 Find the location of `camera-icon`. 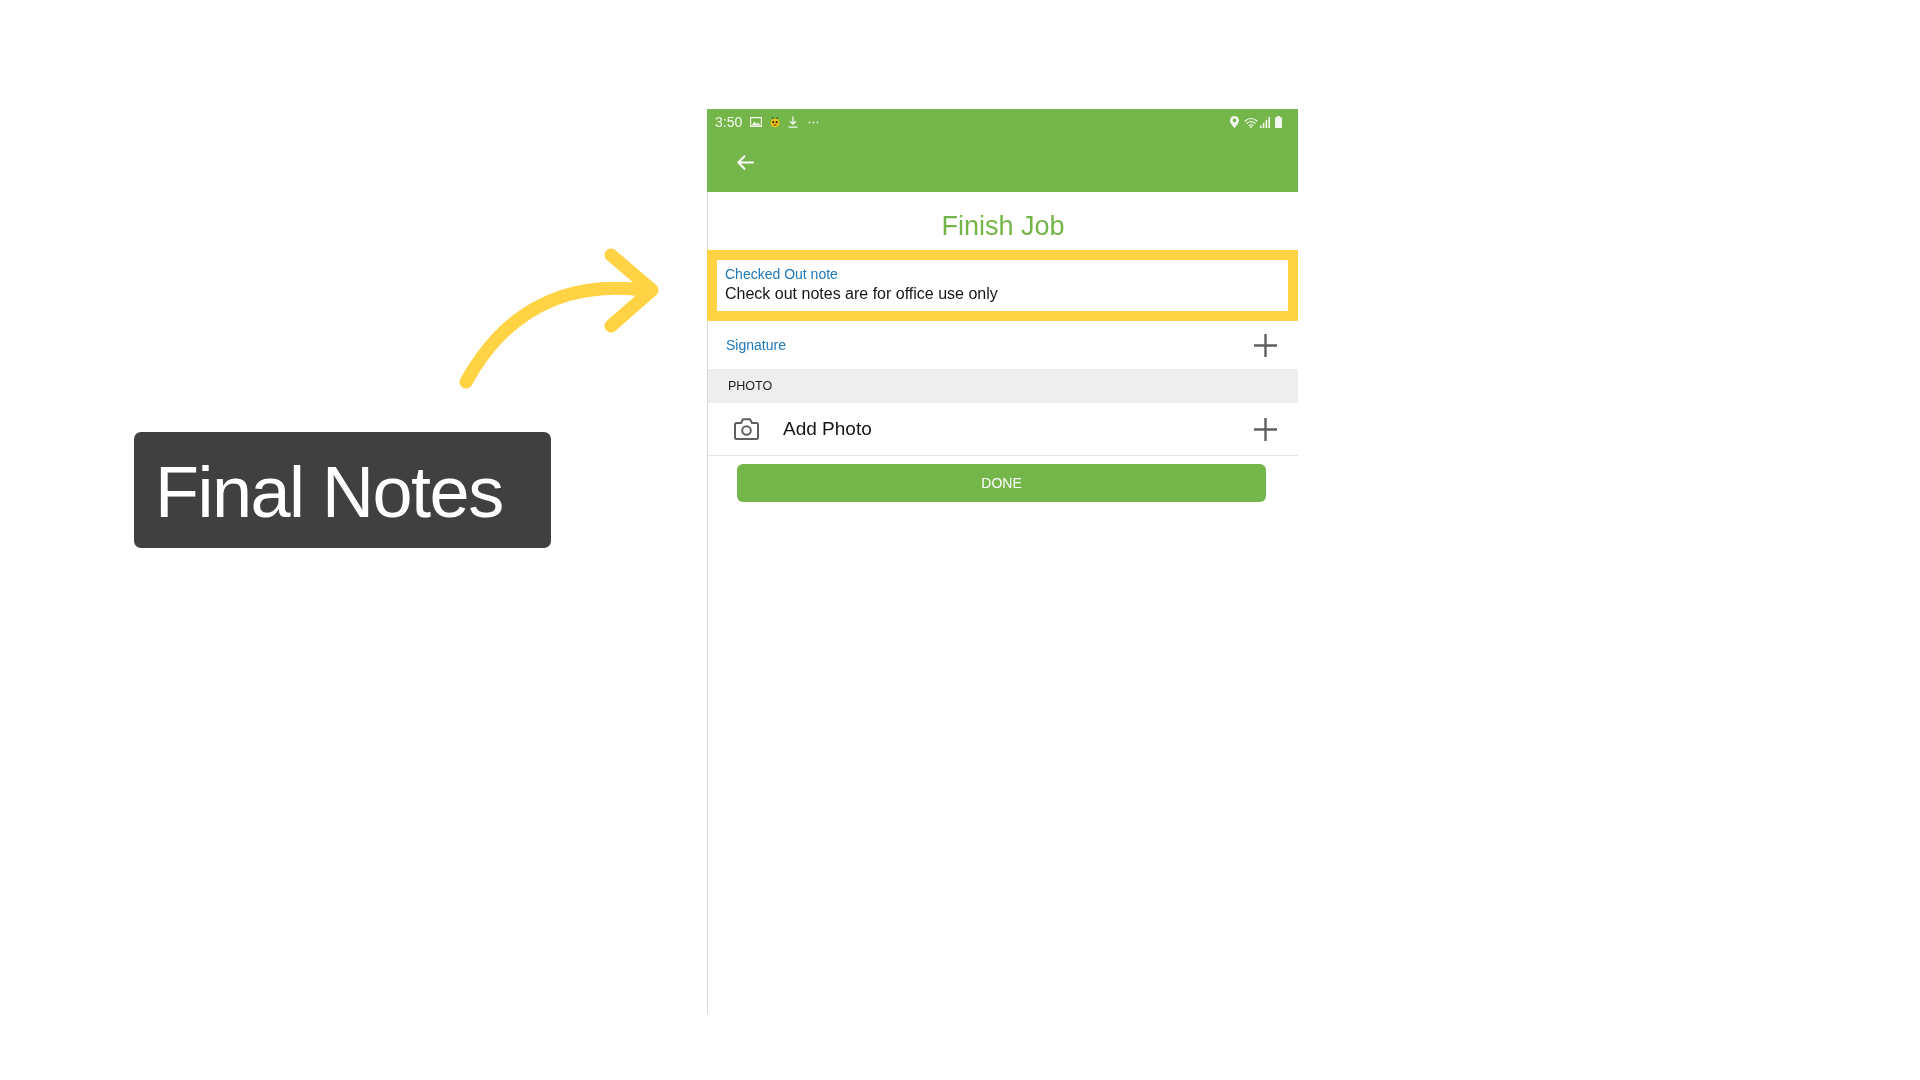

camera-icon is located at coordinates (746, 429).